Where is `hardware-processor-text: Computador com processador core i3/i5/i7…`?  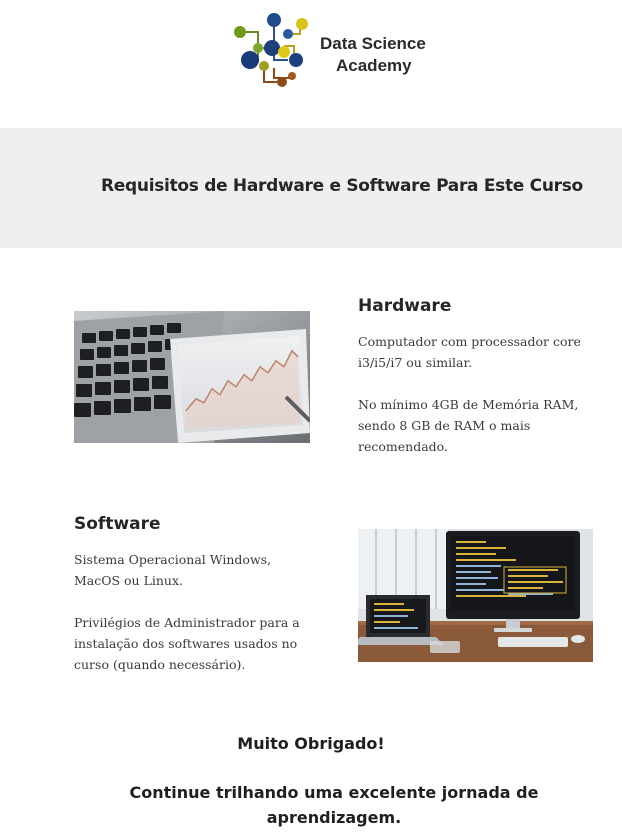
hardware-processor-text: Computador com processador core i3/i5/i7… is located at coordinates (469, 352).